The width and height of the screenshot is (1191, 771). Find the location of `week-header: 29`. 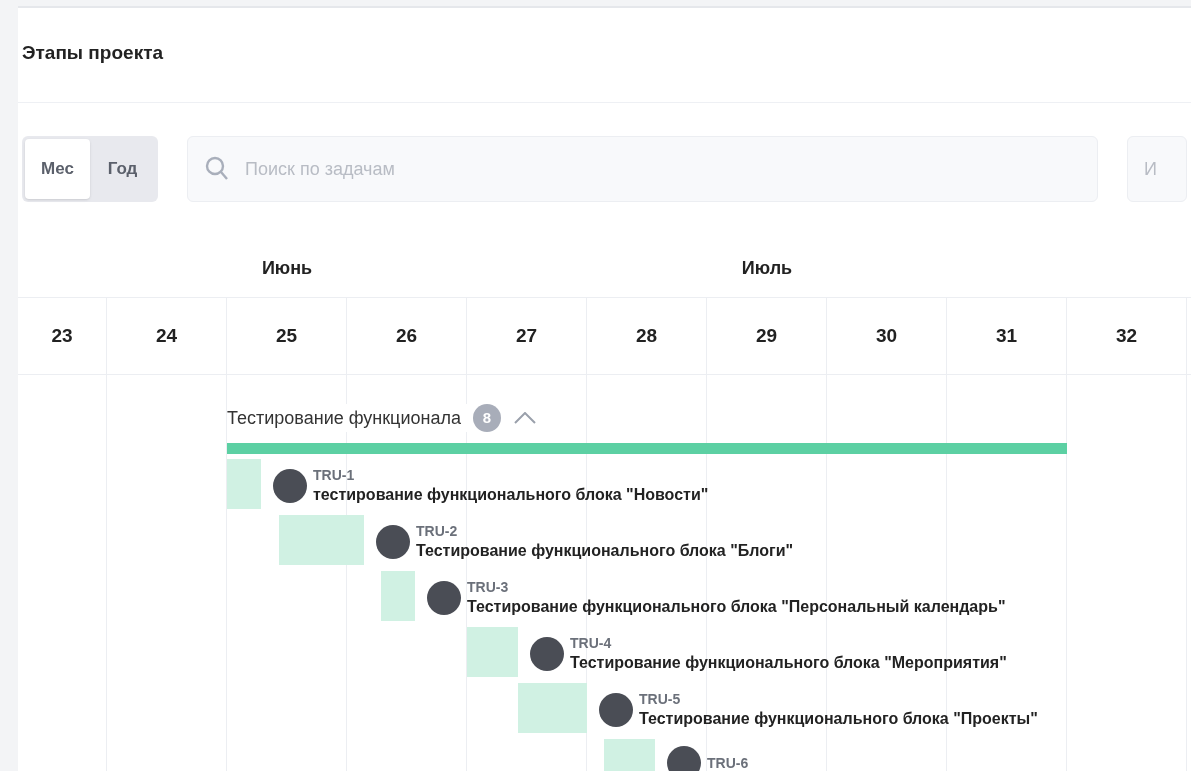

week-header: 29 is located at coordinates (767, 336).